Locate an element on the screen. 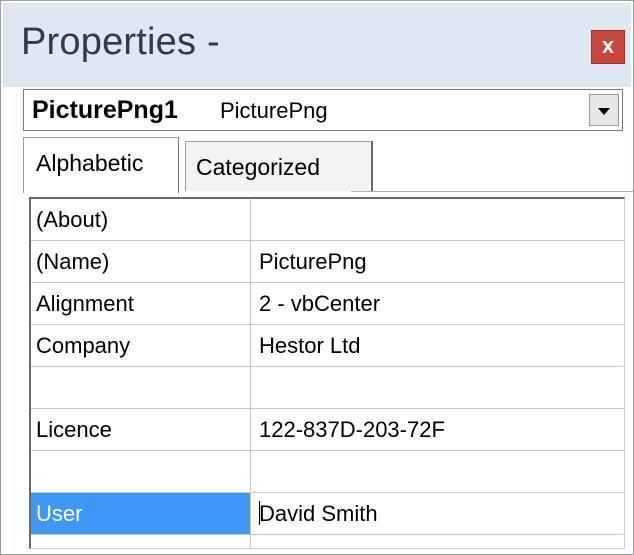 This screenshot has height=555, width=634. property-value: PicturePng is located at coordinates (437, 261).